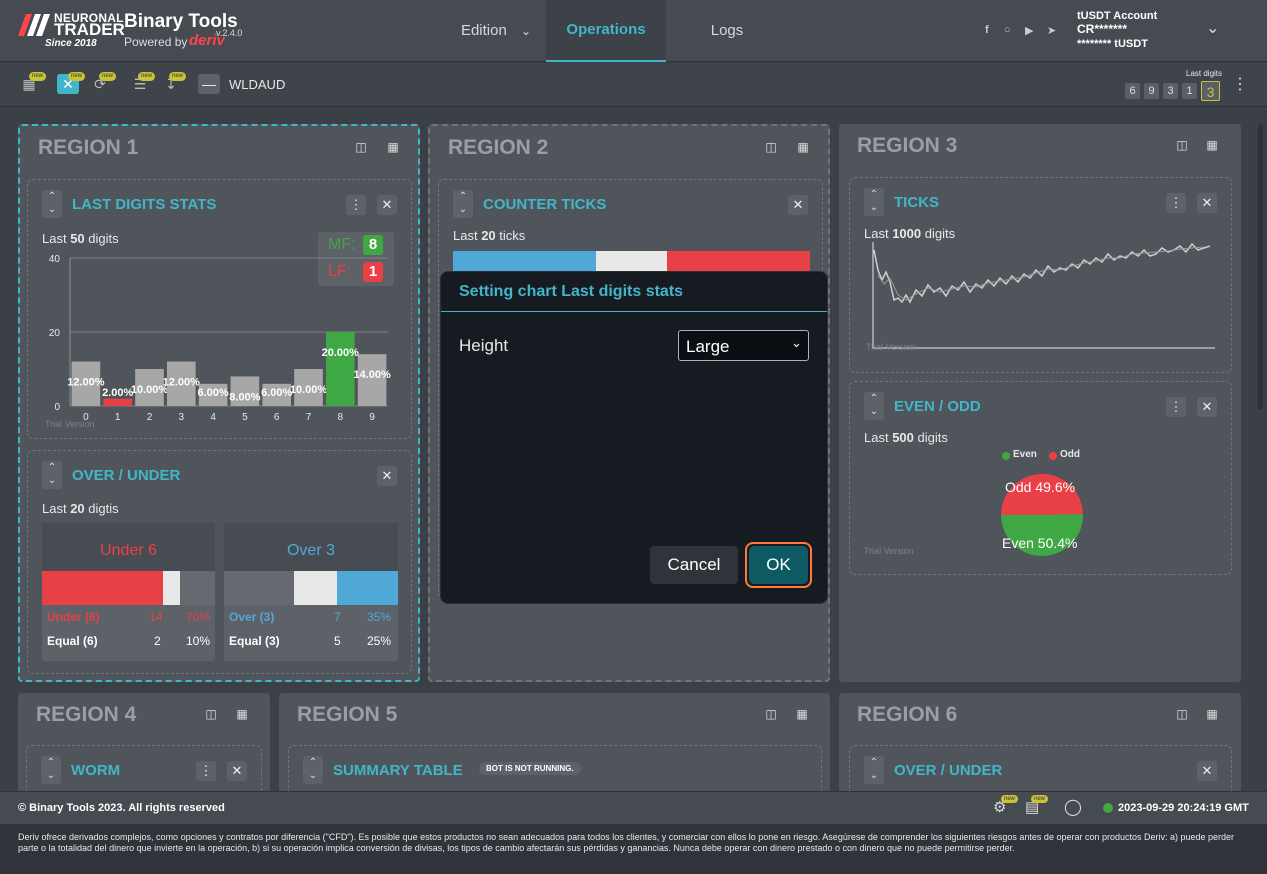 Image resolution: width=1267 pixels, height=874 pixels. What do you see at coordinates (634, 311) in the screenshot?
I see `dialog-divider` at bounding box center [634, 311].